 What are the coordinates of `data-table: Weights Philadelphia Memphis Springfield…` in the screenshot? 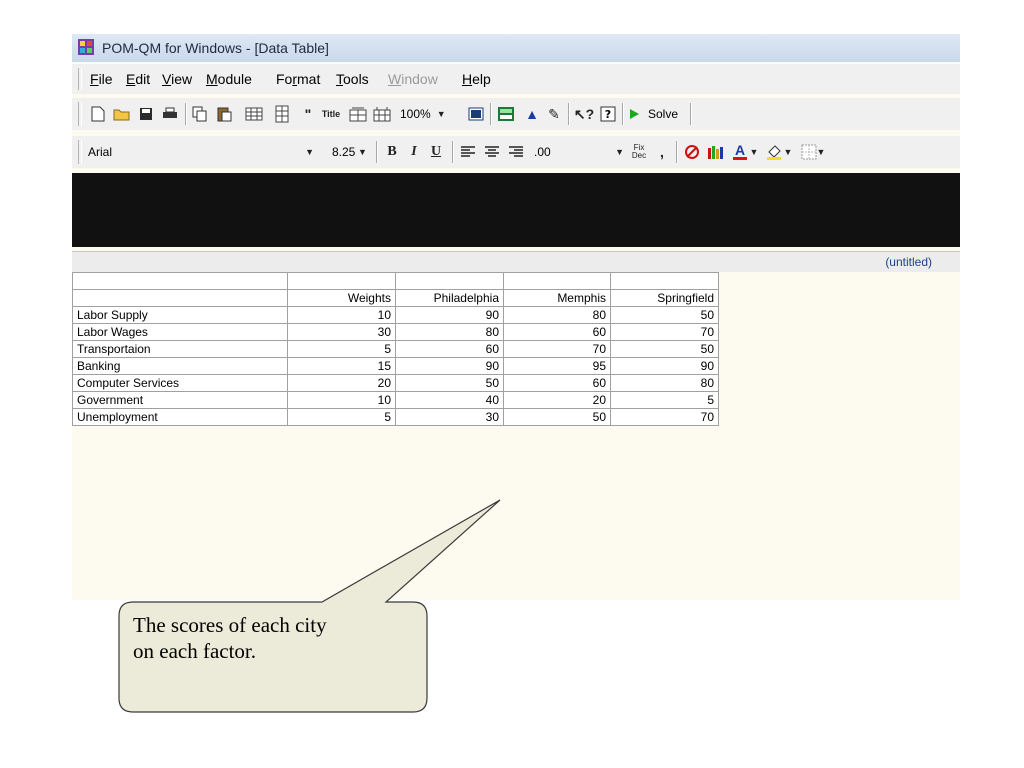 It's located at (395, 349).